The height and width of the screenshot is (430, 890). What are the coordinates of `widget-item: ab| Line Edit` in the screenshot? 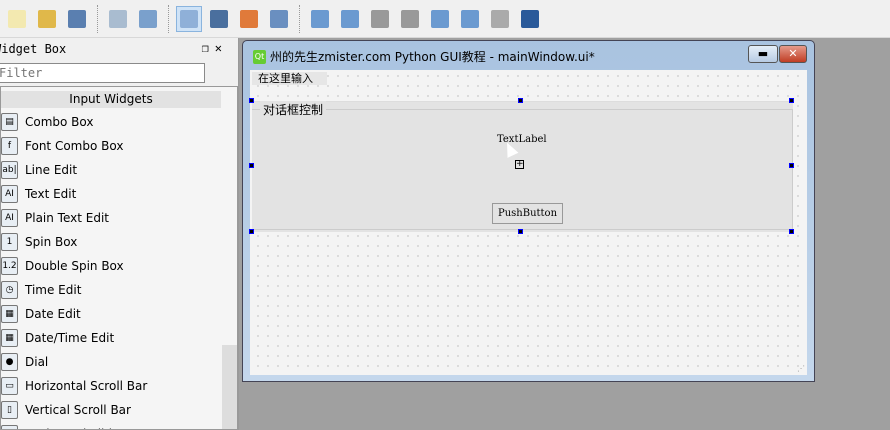 It's located at (39, 170).